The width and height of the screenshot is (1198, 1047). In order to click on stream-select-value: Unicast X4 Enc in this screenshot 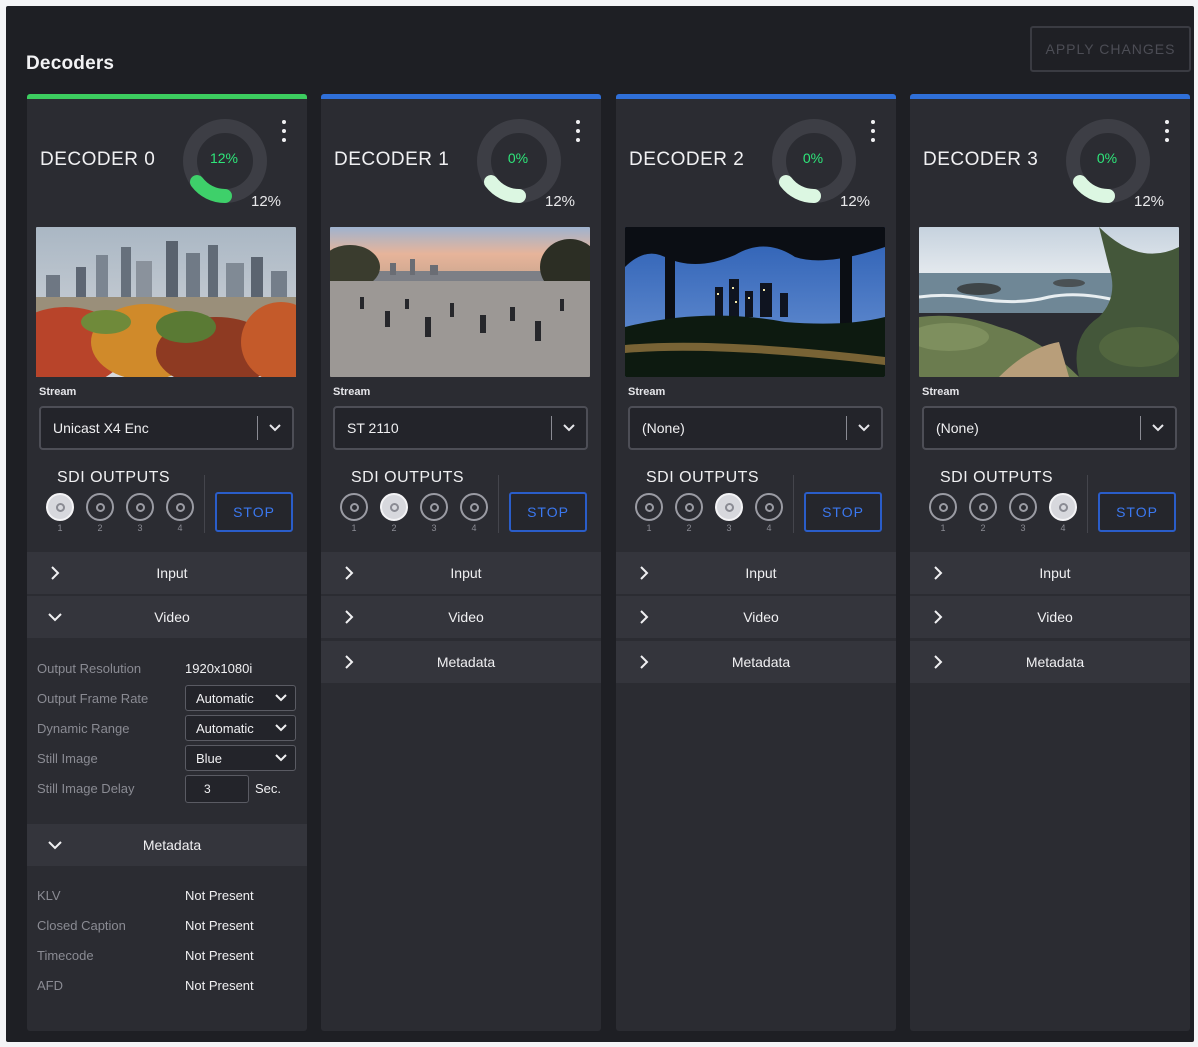, I will do `click(101, 428)`.